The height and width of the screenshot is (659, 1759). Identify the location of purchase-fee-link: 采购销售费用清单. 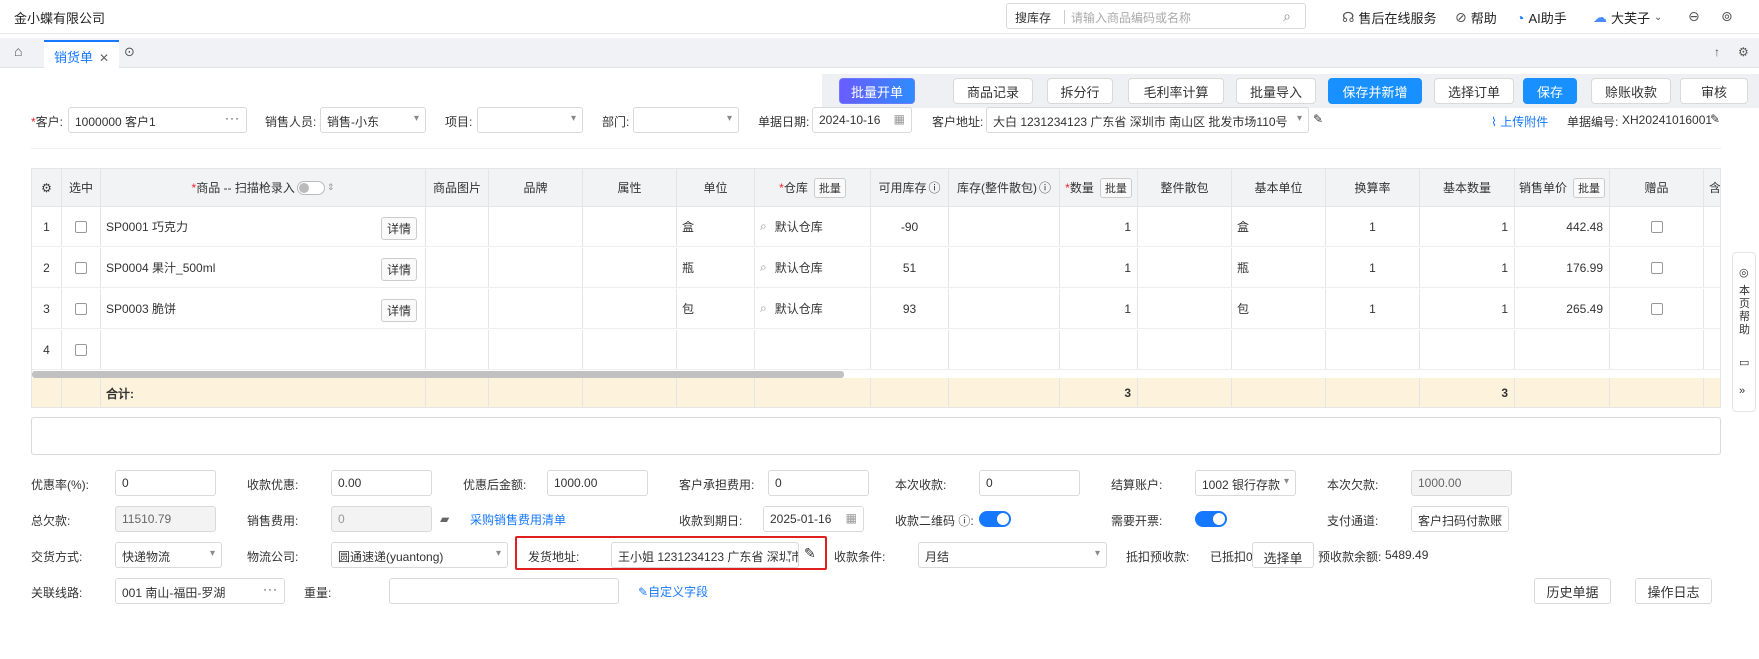
(518, 519).